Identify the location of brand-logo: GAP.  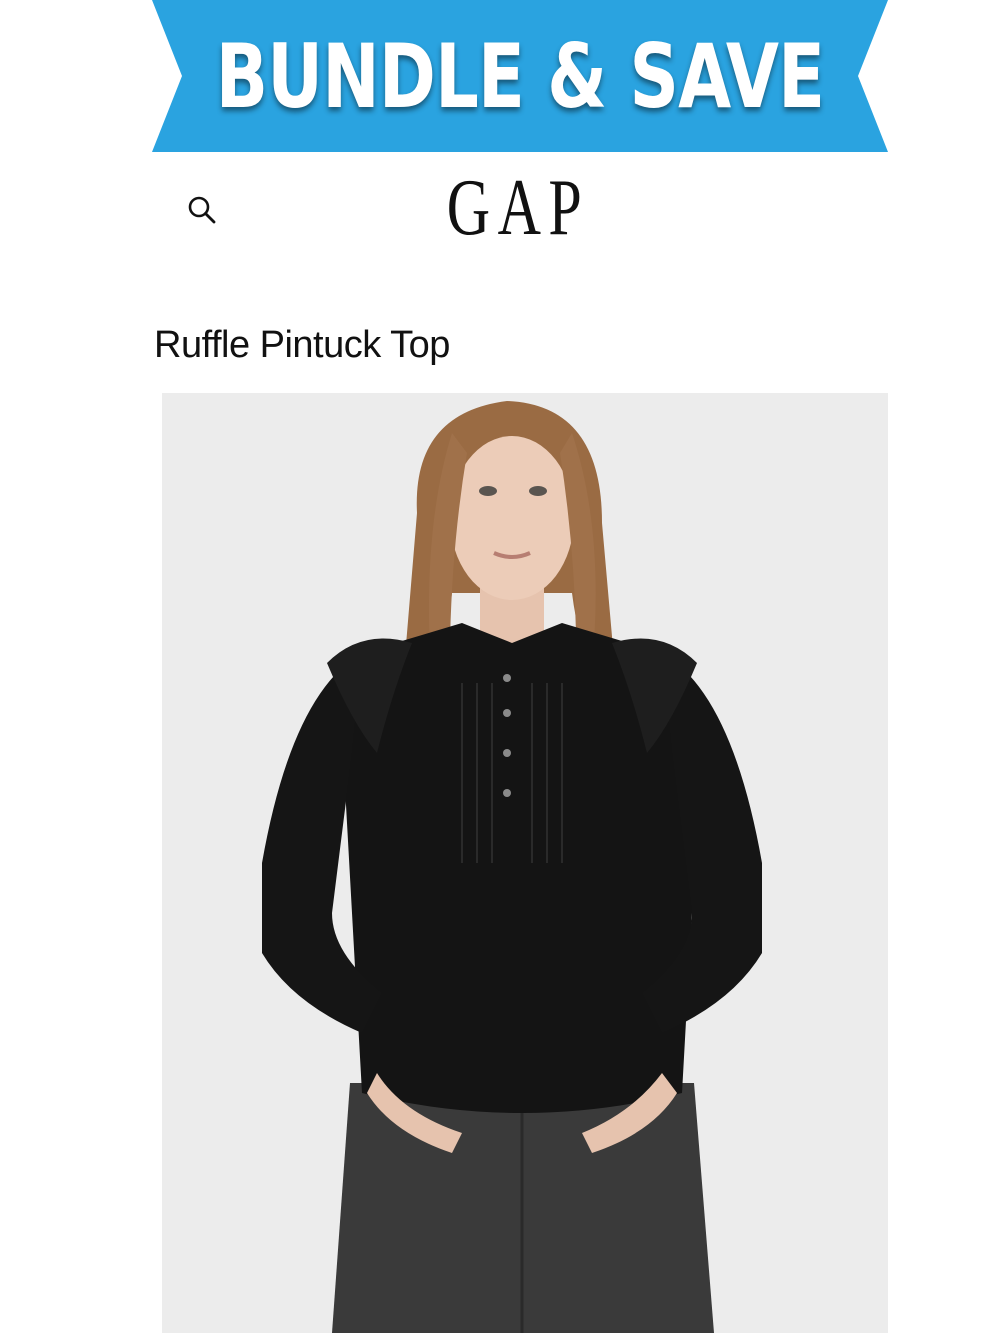
(514, 208).